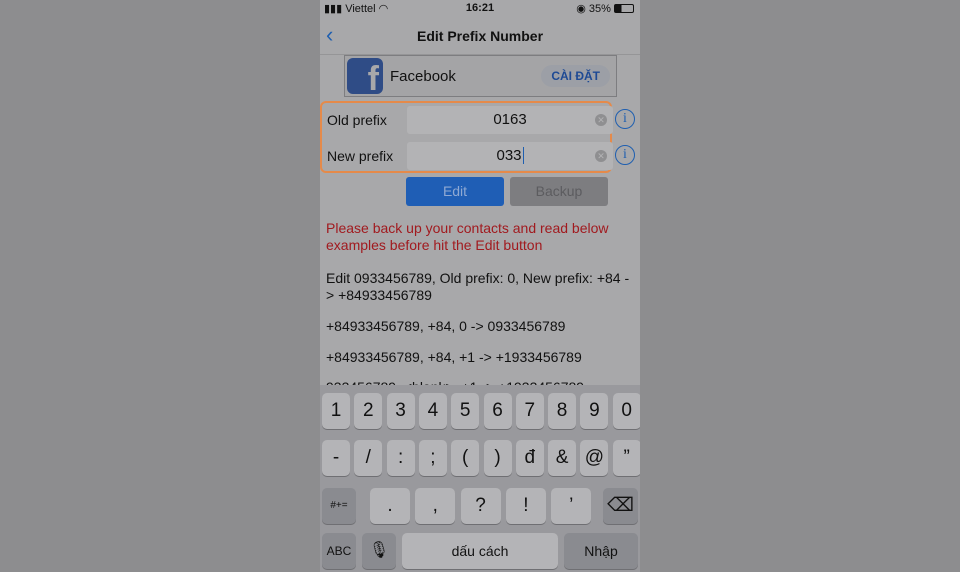 The height and width of the screenshot is (572, 960). I want to click on nav-bar: ‹ Edit Prefix Number, so click(480, 36).